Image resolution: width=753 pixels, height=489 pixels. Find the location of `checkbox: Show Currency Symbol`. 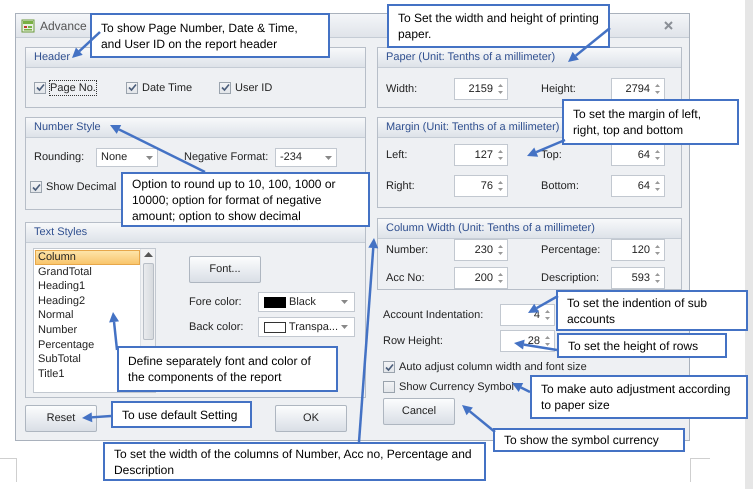

checkbox: Show Currency Symbol is located at coordinates (448, 387).